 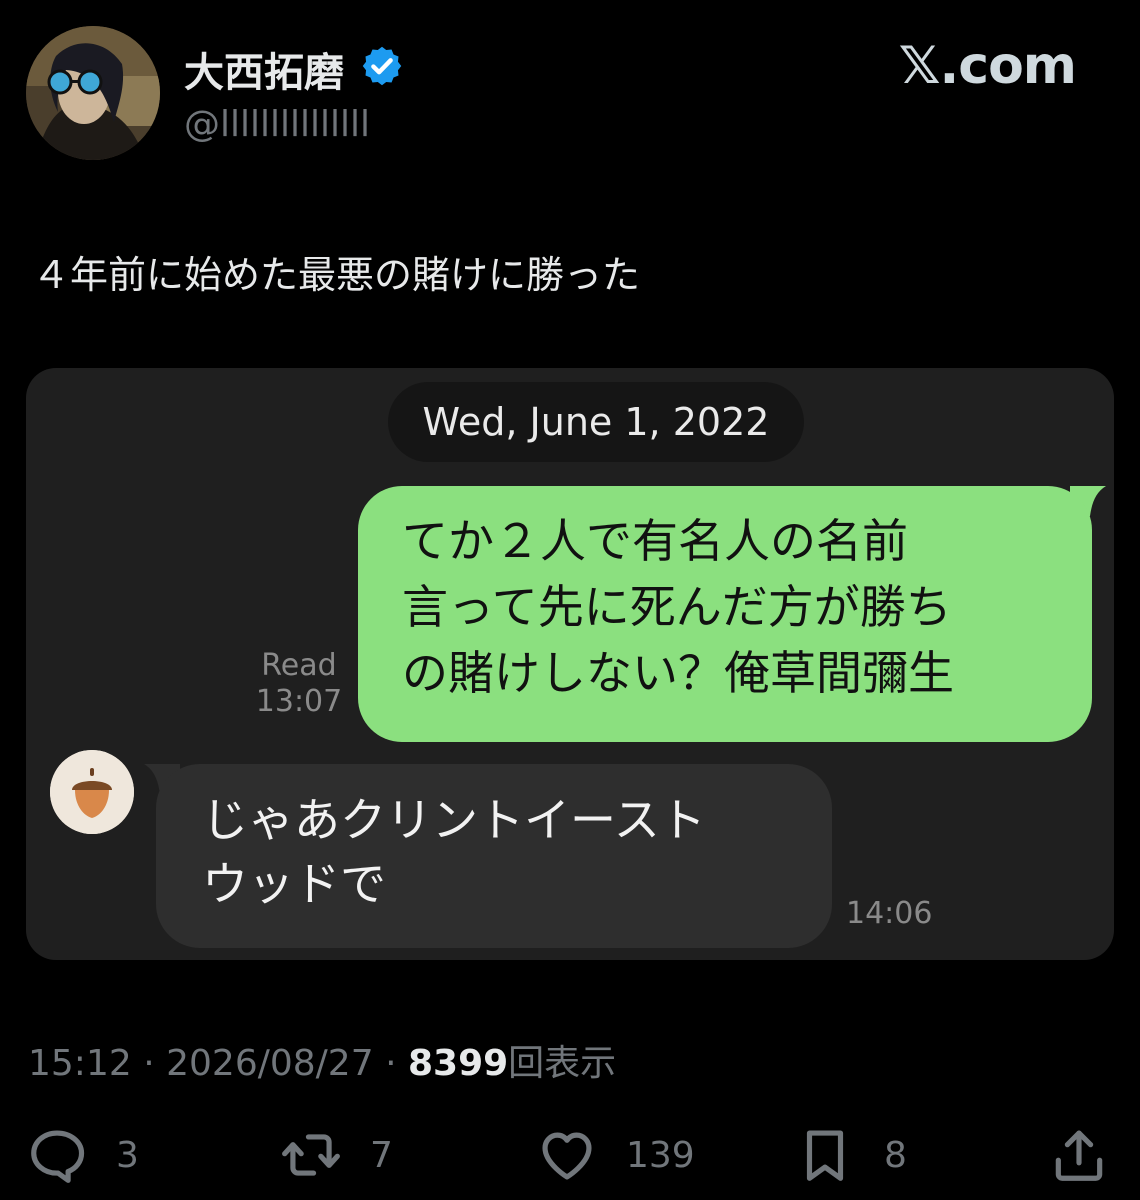 What do you see at coordinates (381, 1155) in the screenshot?
I see `repost-count: 7` at bounding box center [381, 1155].